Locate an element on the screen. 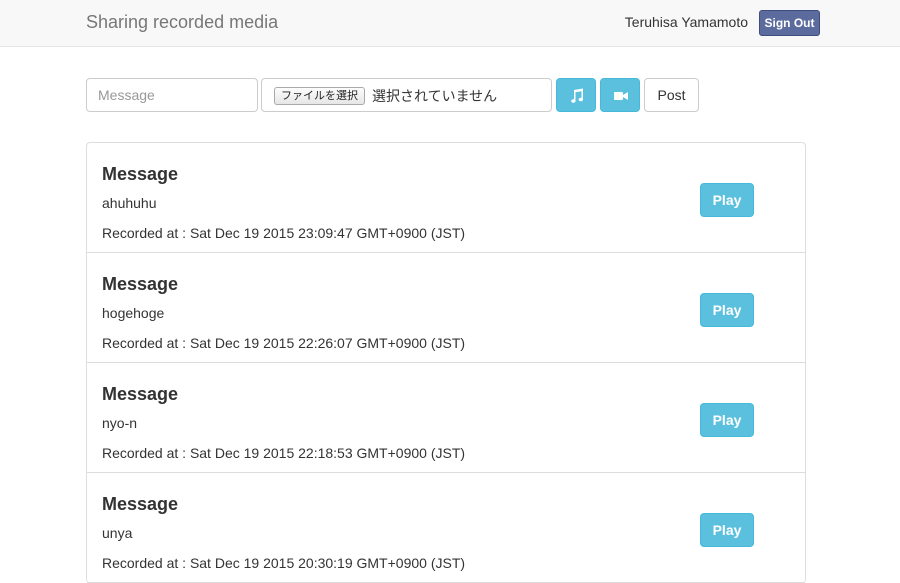 Image resolution: width=900 pixels, height=583 pixels. message-input is located at coordinates (172, 95).